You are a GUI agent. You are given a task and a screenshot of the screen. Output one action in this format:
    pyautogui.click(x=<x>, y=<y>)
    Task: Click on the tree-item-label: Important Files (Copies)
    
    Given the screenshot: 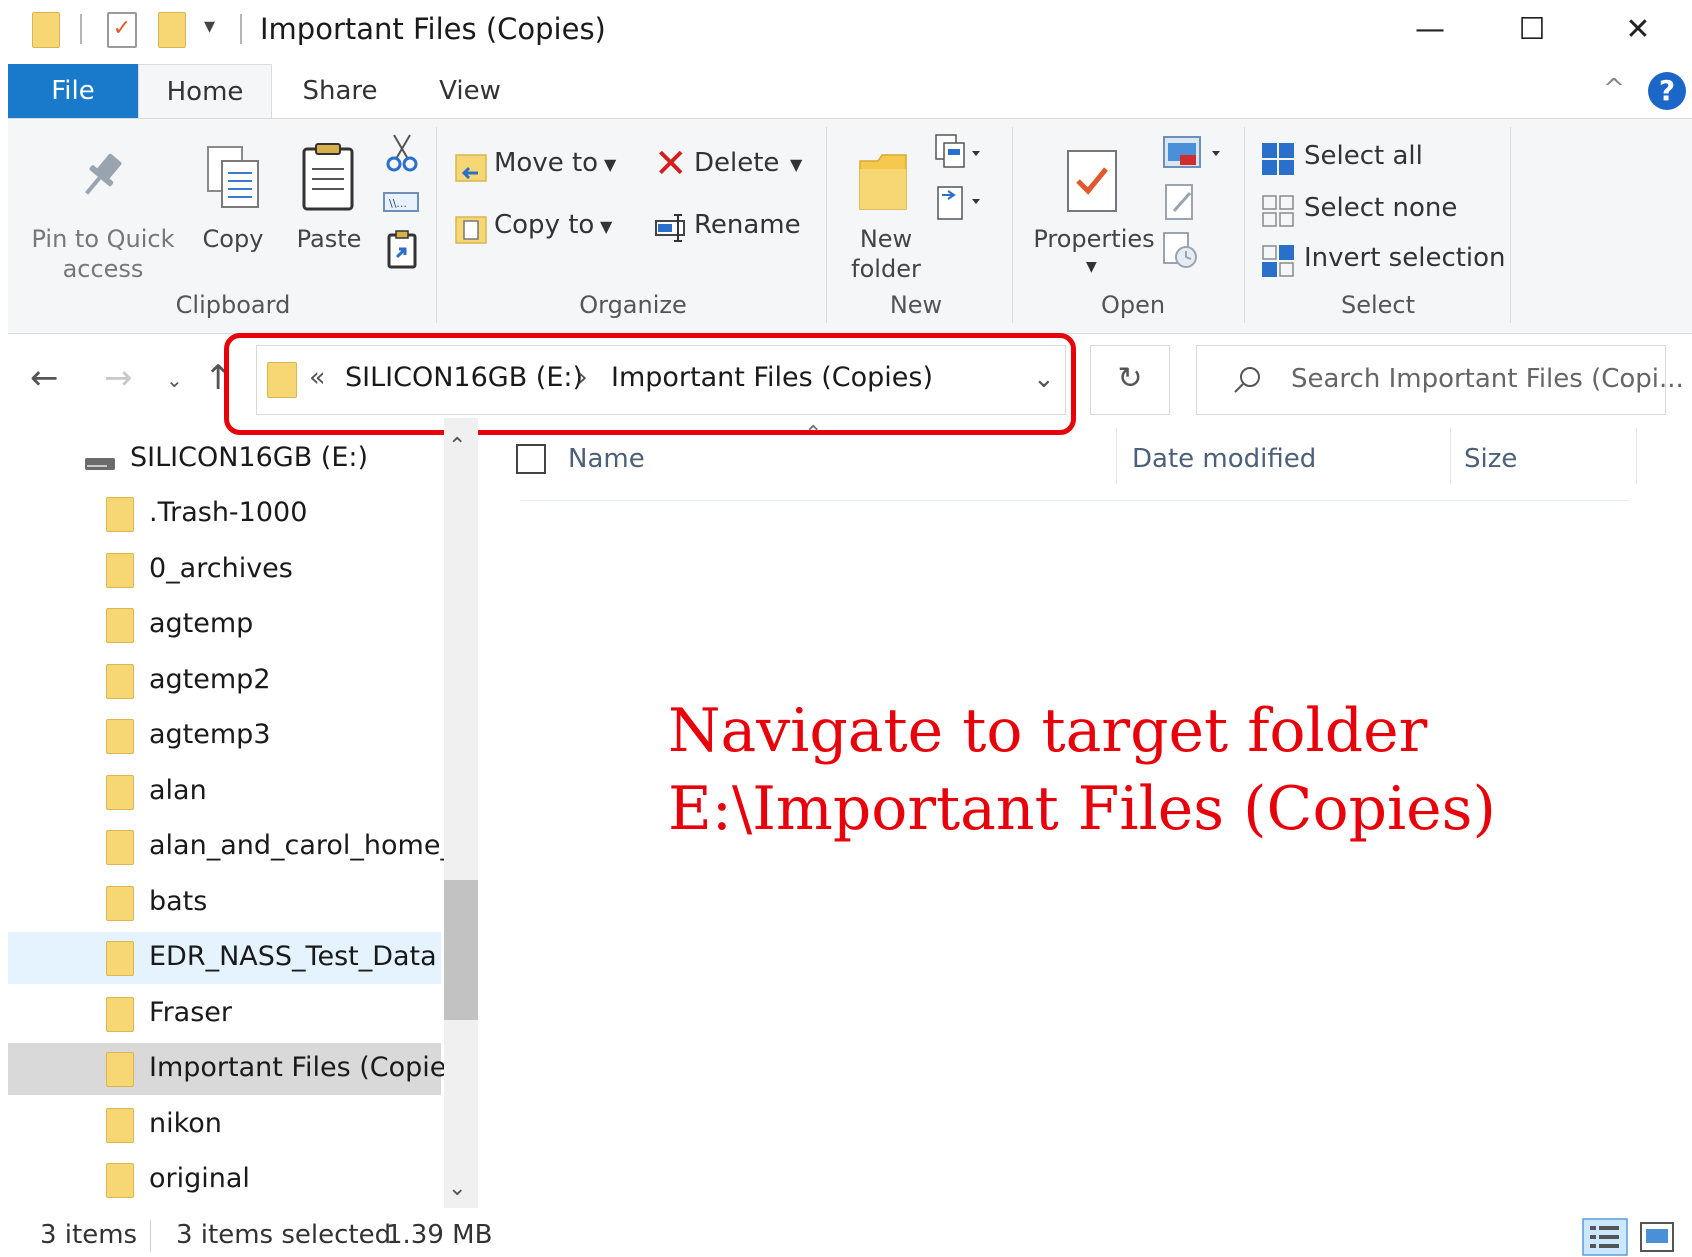 What is the action you would take?
    pyautogui.click(x=296, y=1067)
    